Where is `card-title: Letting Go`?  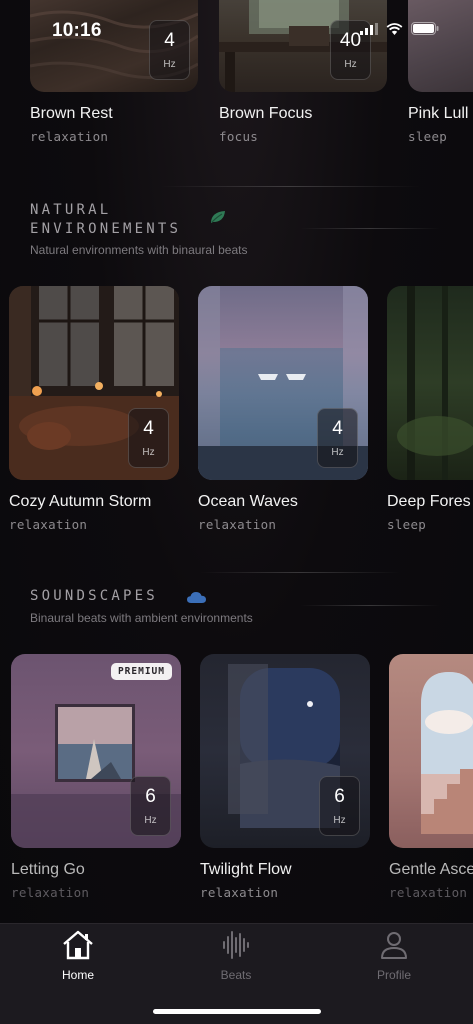
card-title: Letting Go is located at coordinates (48, 869).